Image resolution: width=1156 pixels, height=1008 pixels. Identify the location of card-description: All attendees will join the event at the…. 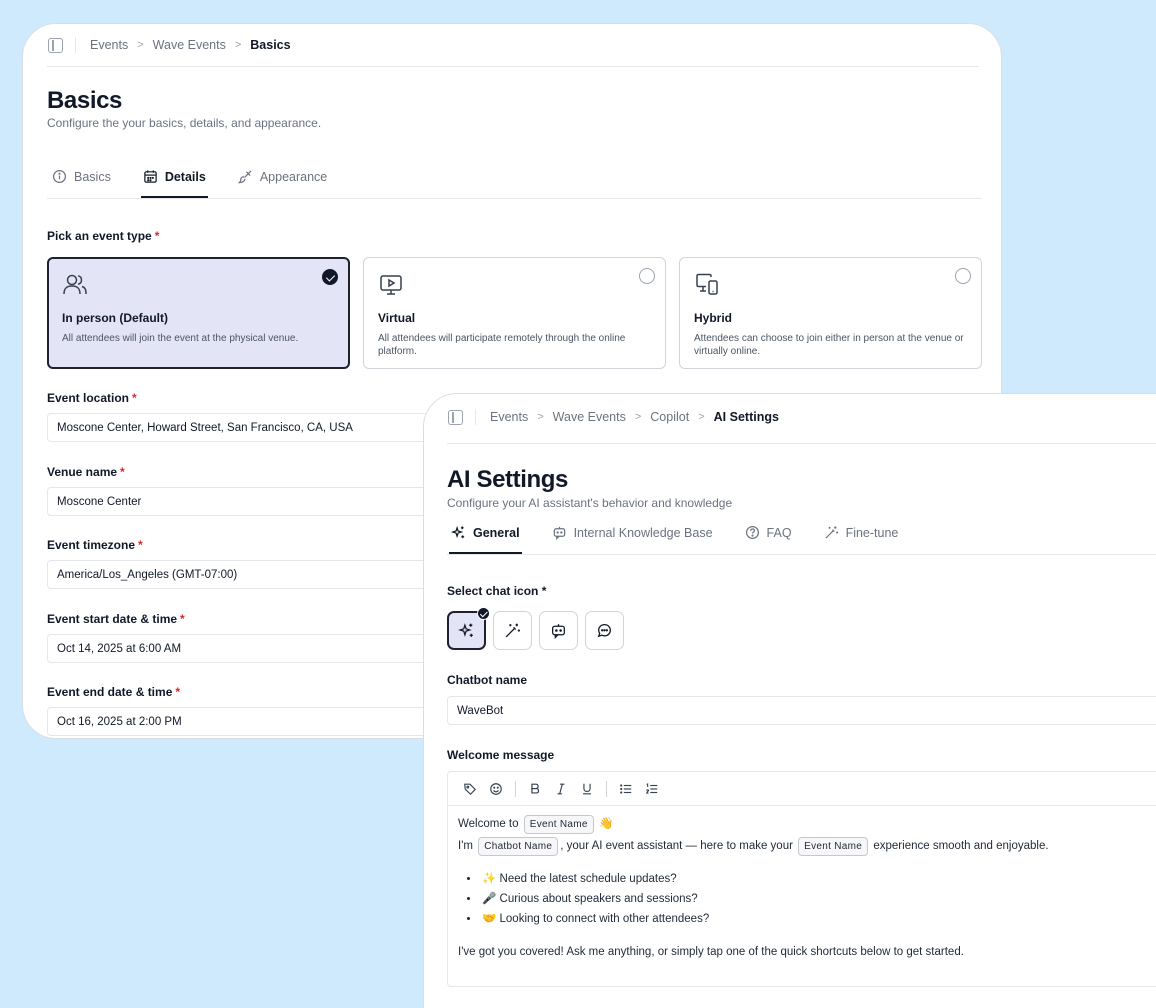
(180, 338).